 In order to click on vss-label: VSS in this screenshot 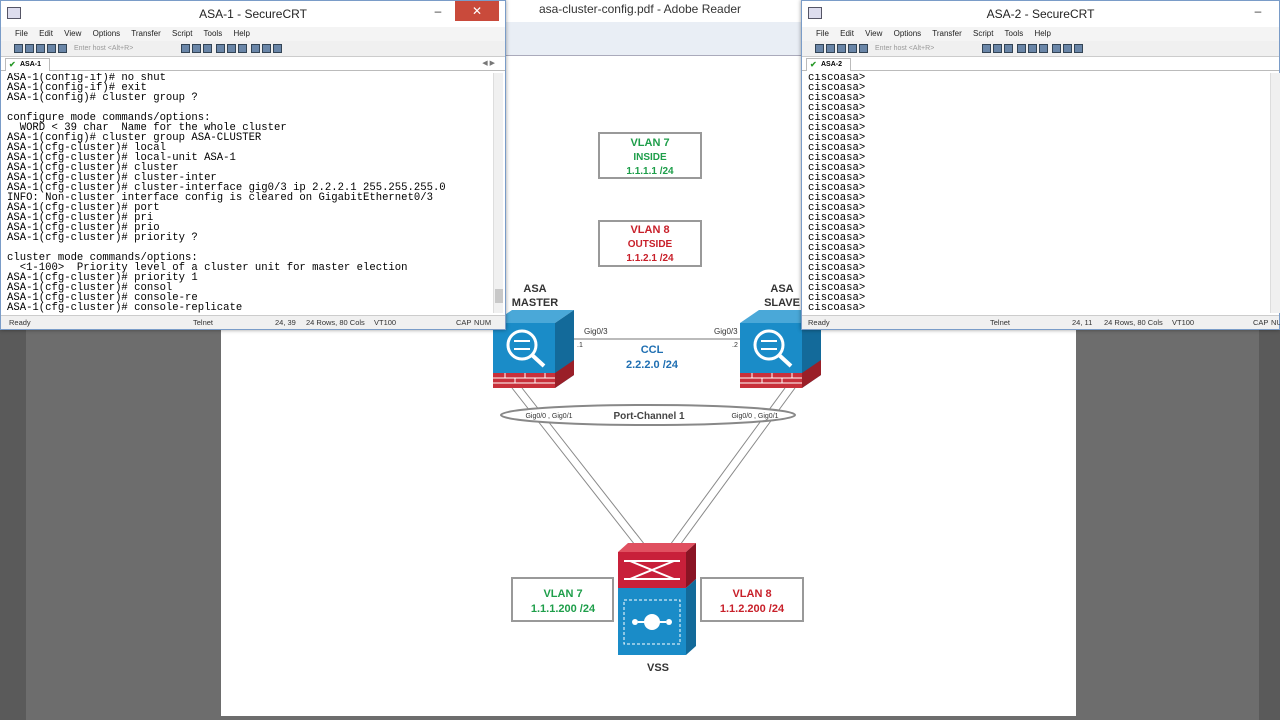, I will do `click(658, 668)`.